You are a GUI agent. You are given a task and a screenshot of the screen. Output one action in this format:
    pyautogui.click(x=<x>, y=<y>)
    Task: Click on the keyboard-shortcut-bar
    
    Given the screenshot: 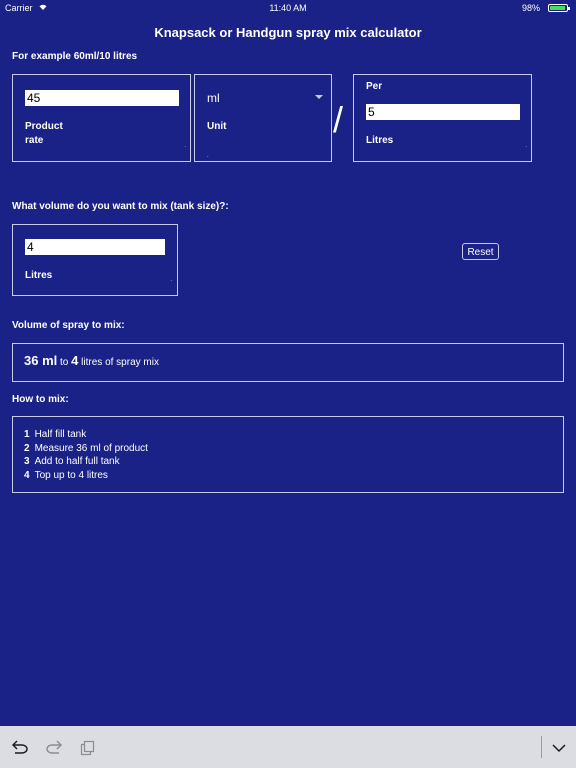 What is the action you would take?
    pyautogui.click(x=288, y=747)
    